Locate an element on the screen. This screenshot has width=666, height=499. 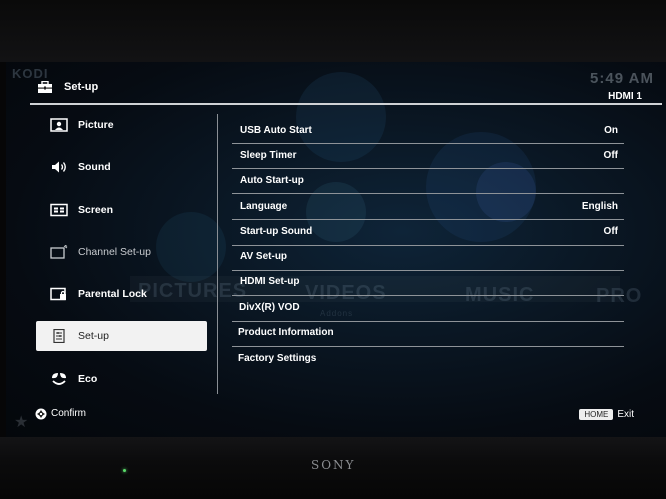
sidebar-item-eco: Eco is located at coordinates (121, 379).